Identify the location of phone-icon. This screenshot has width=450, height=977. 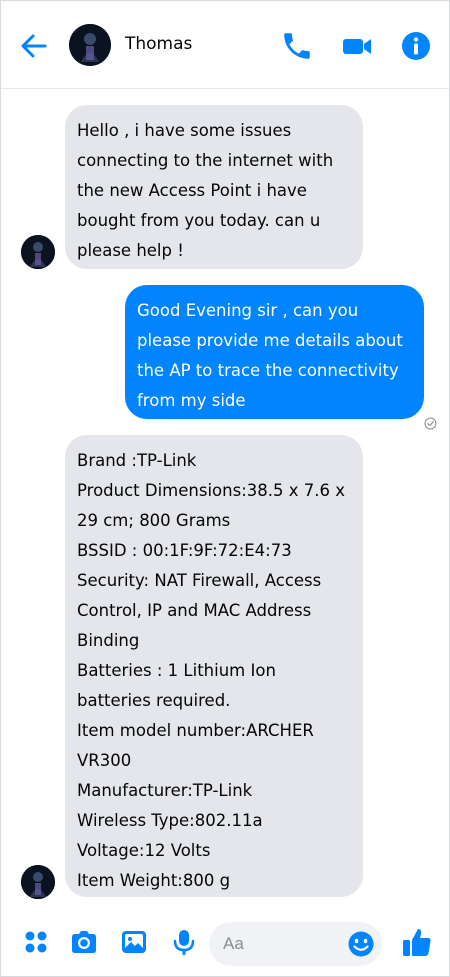
(297, 46).